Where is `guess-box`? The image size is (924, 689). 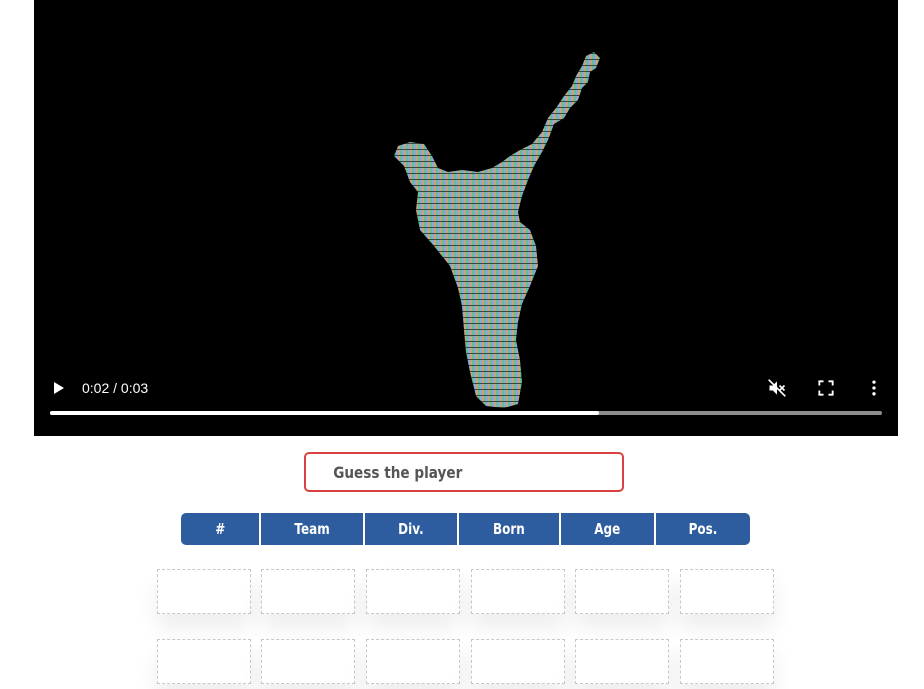
guess-box is located at coordinates (464, 472).